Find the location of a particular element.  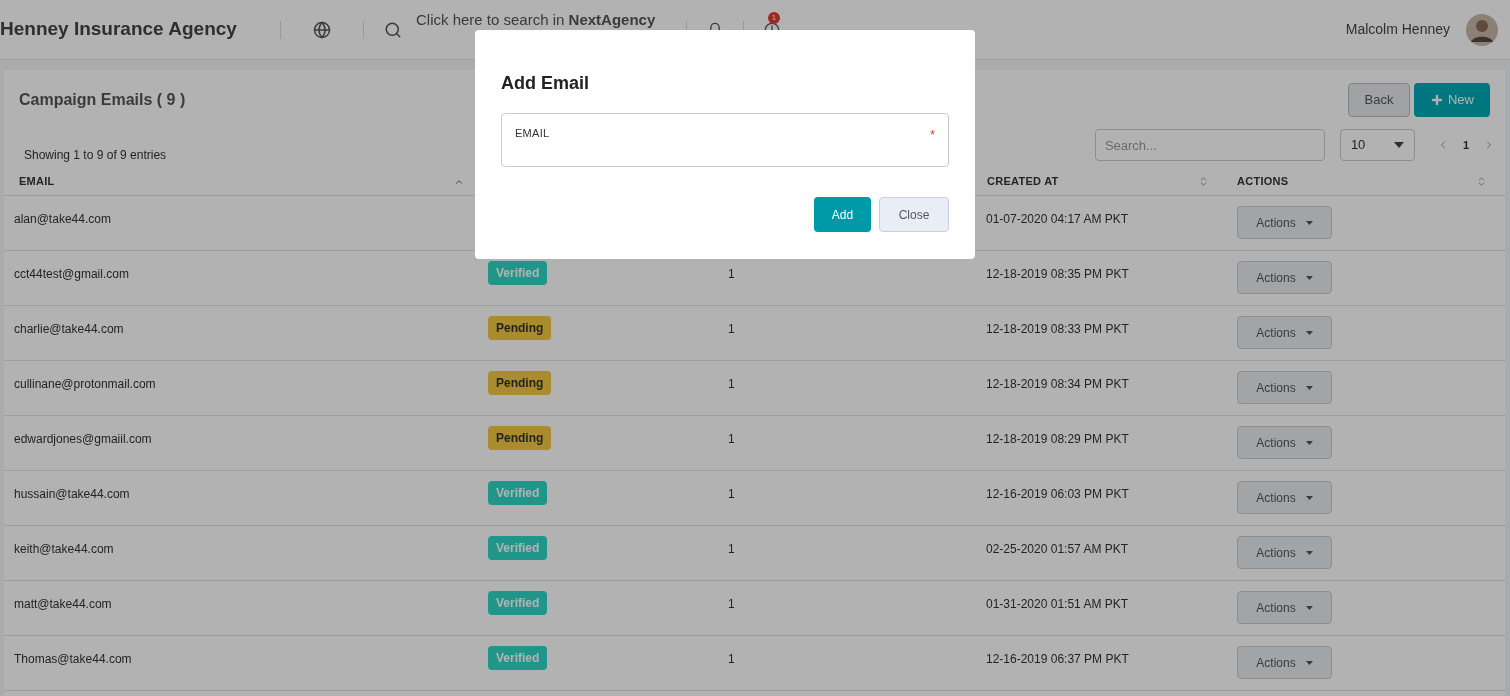

email-cell-text: keith@take44.com is located at coordinates (64, 549).